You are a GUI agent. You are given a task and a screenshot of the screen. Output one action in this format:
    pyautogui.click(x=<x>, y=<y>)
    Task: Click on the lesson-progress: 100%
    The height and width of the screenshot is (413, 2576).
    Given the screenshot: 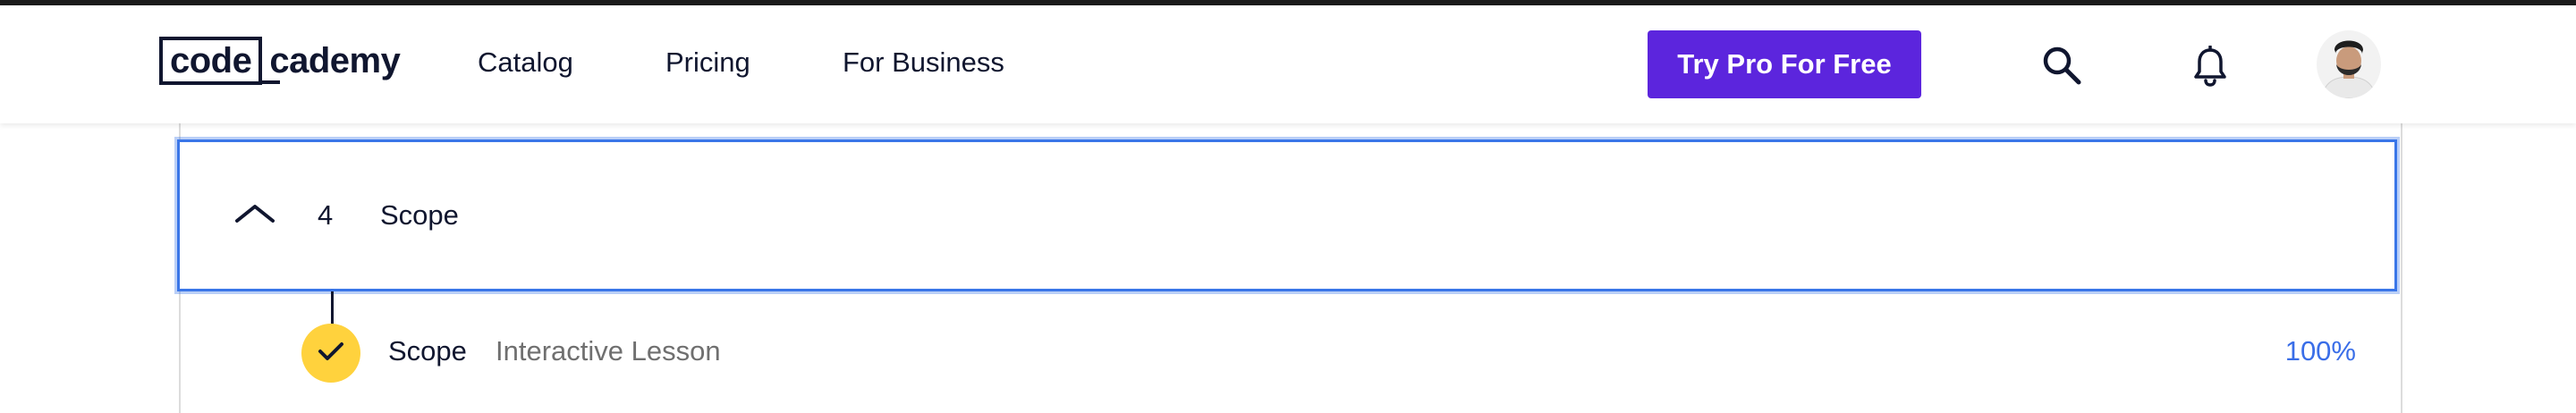 What is the action you would take?
    pyautogui.click(x=2320, y=351)
    